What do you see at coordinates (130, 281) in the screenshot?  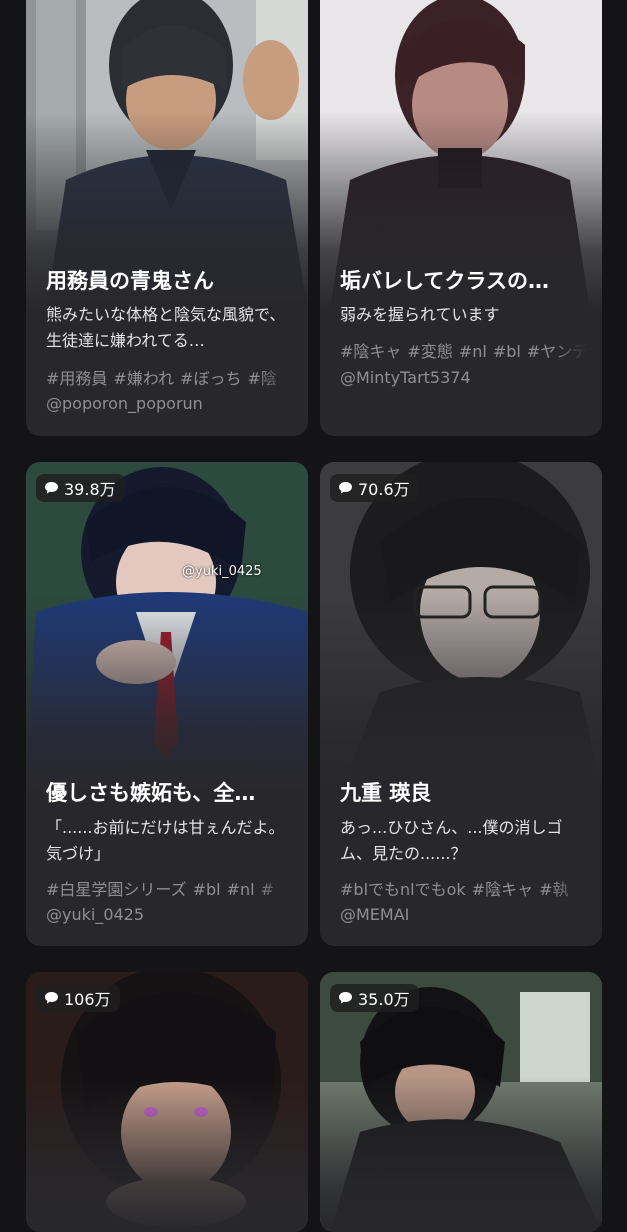 I see `card-title: 用務員の青鬼さん` at bounding box center [130, 281].